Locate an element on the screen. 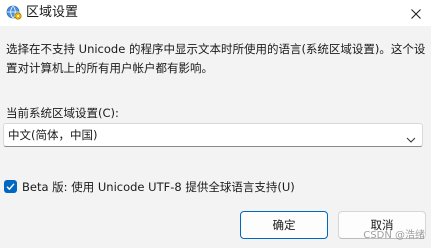 The width and height of the screenshot is (431, 248). close-icon is located at coordinates (416, 13).